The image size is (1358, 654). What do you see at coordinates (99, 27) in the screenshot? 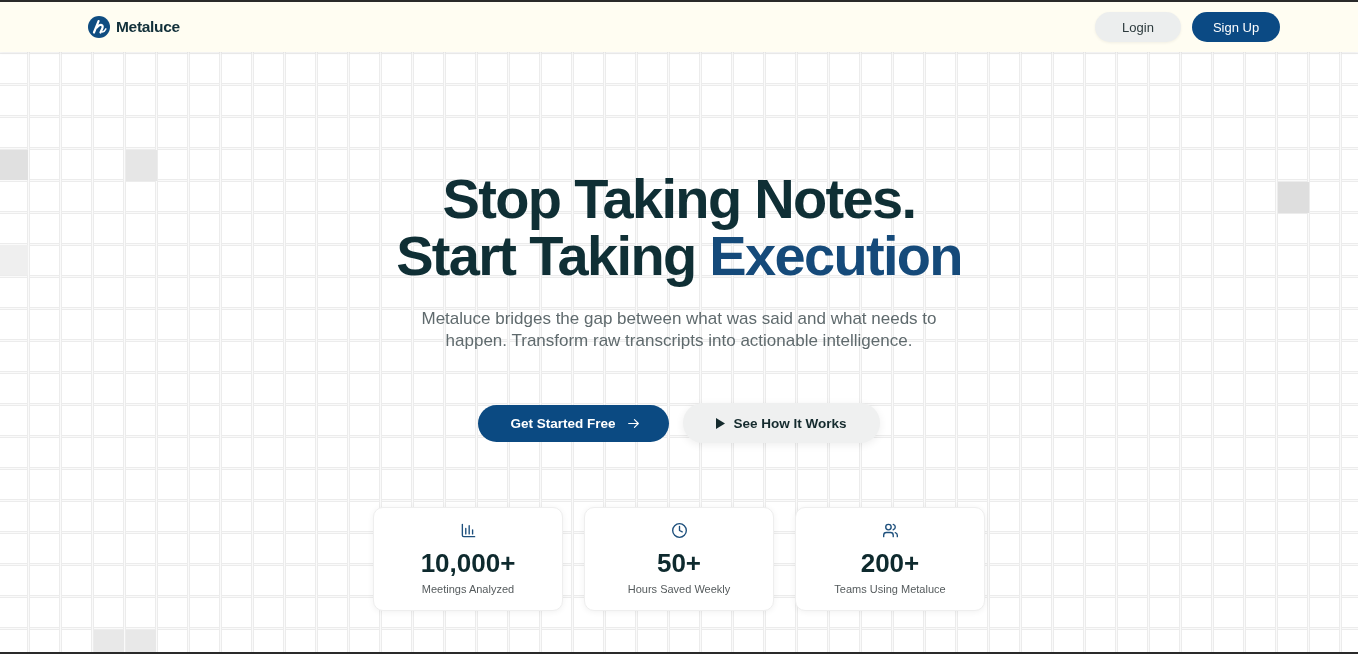
I see `logo-icon` at bounding box center [99, 27].